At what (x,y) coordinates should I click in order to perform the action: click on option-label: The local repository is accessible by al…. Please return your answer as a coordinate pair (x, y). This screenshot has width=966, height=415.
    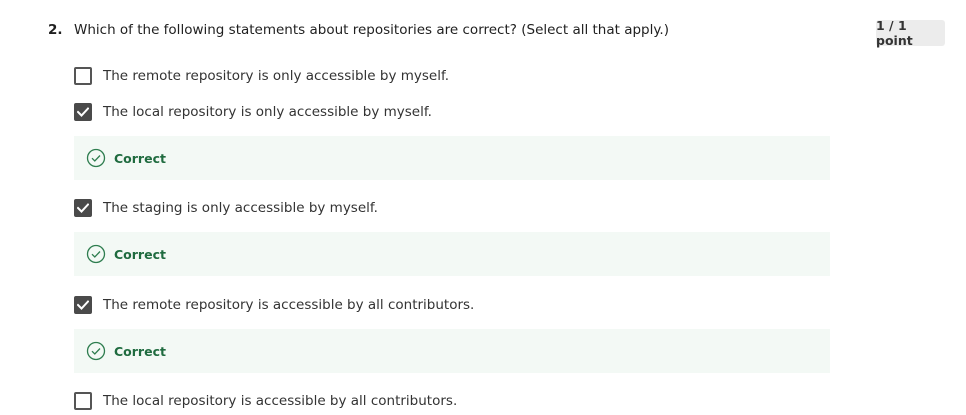
    Looking at the image, I should click on (280, 401).